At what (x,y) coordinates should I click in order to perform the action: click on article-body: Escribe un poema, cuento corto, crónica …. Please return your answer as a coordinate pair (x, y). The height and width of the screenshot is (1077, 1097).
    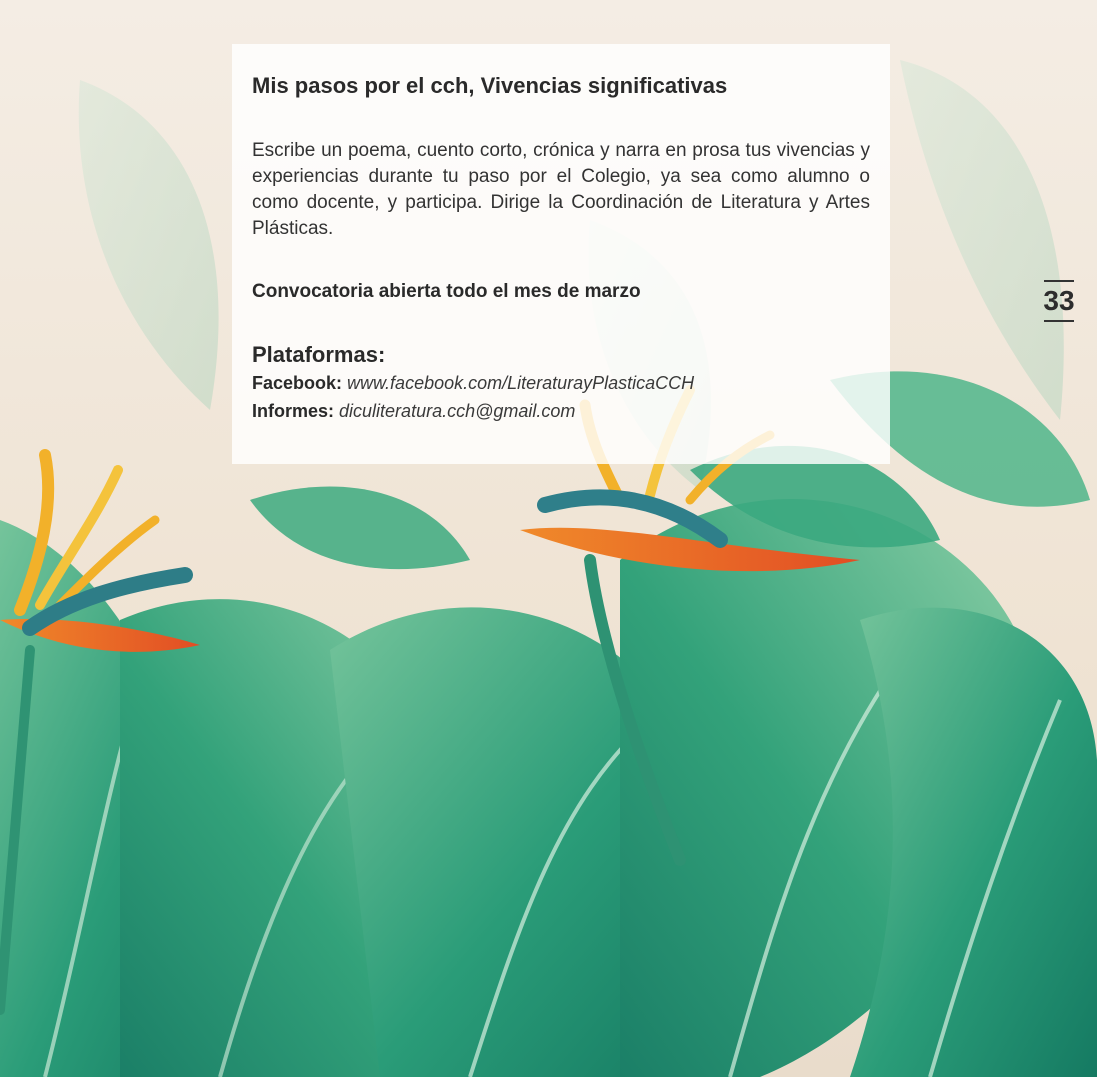
    Looking at the image, I should click on (561, 189).